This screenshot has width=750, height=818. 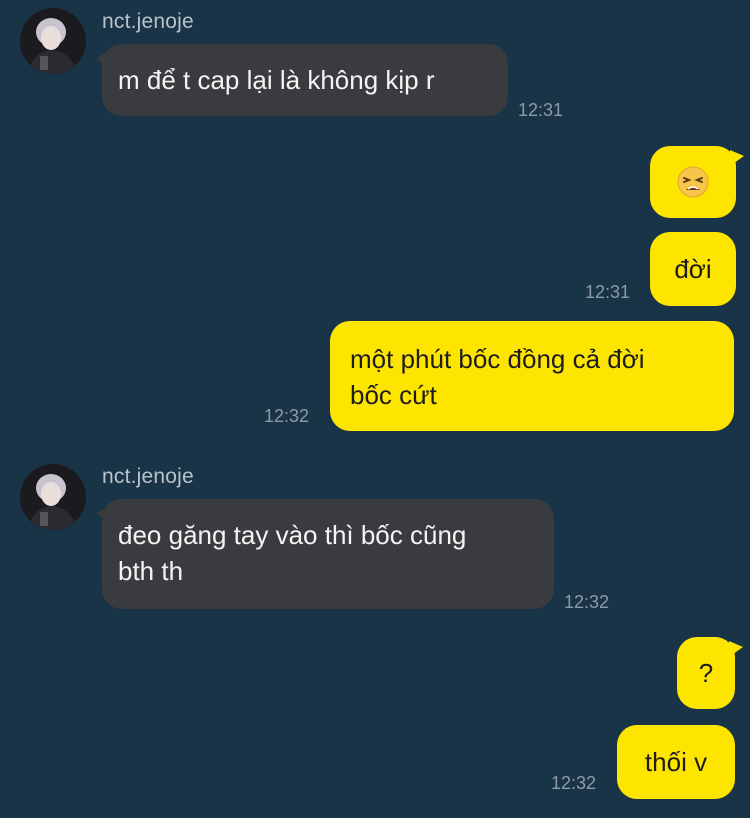 What do you see at coordinates (302, 80) in the screenshot?
I see `incoming-message-bubble: m để t cap lại là không kịp r` at bounding box center [302, 80].